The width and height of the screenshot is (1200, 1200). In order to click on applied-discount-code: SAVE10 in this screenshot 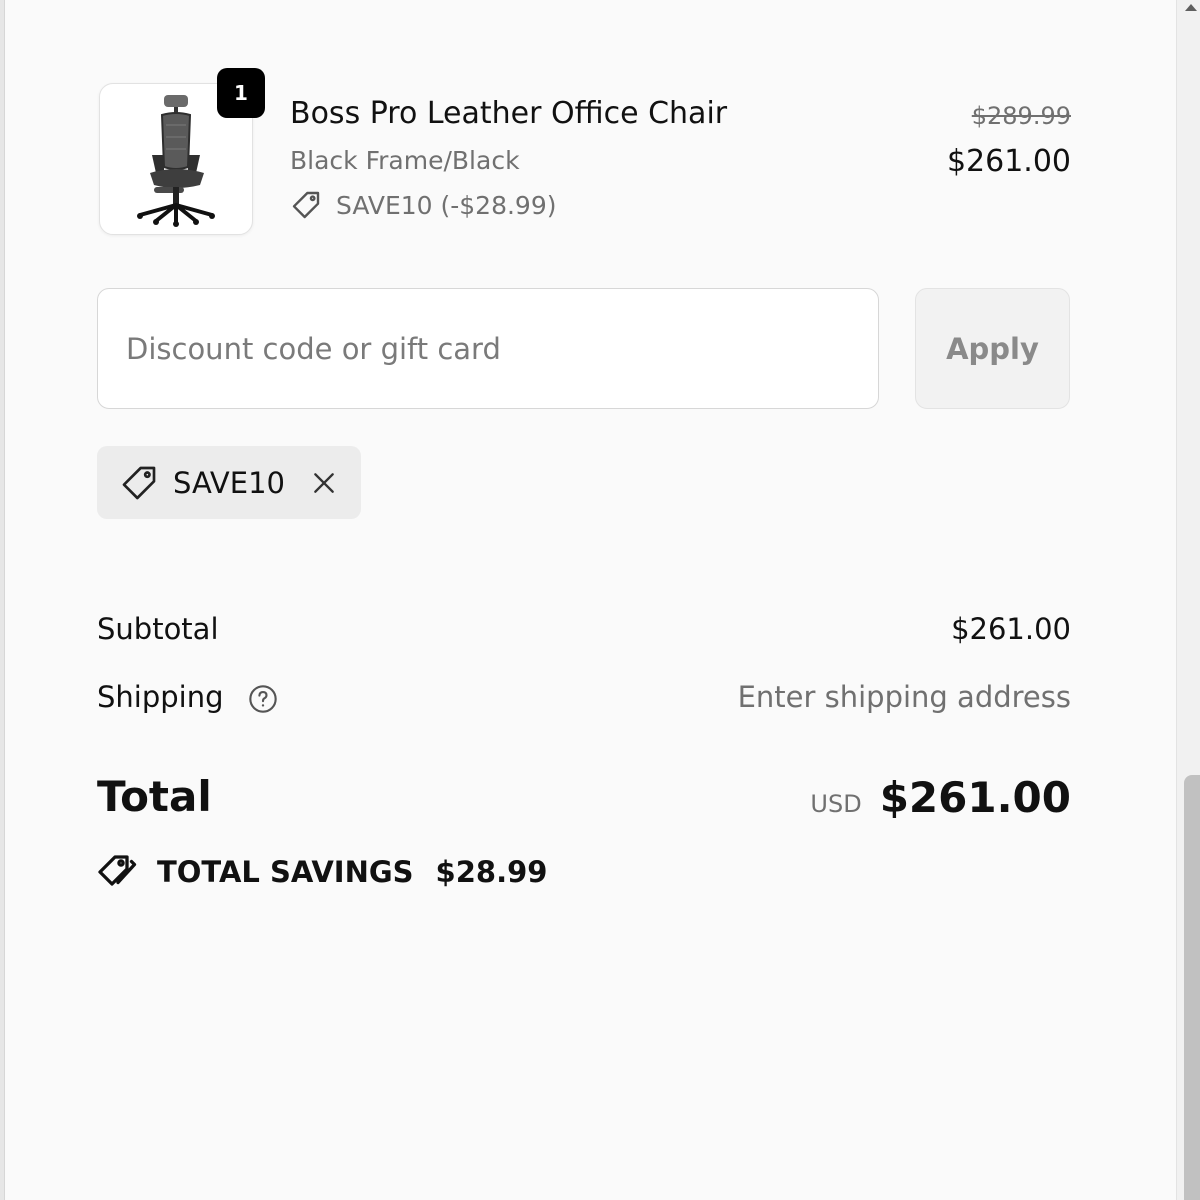, I will do `click(229, 482)`.